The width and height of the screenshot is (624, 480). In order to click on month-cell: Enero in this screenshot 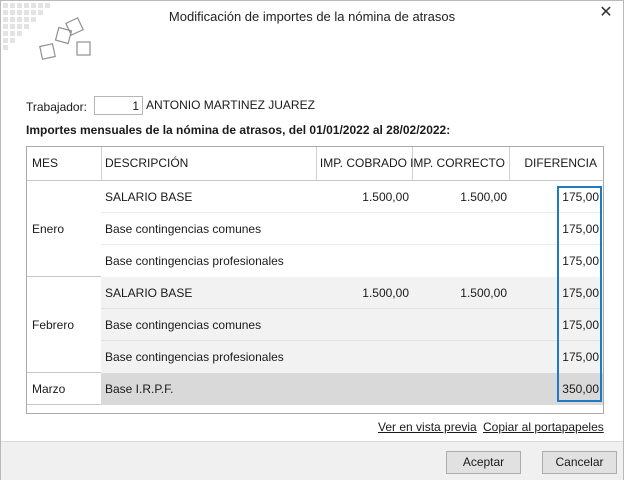, I will do `click(64, 229)`.